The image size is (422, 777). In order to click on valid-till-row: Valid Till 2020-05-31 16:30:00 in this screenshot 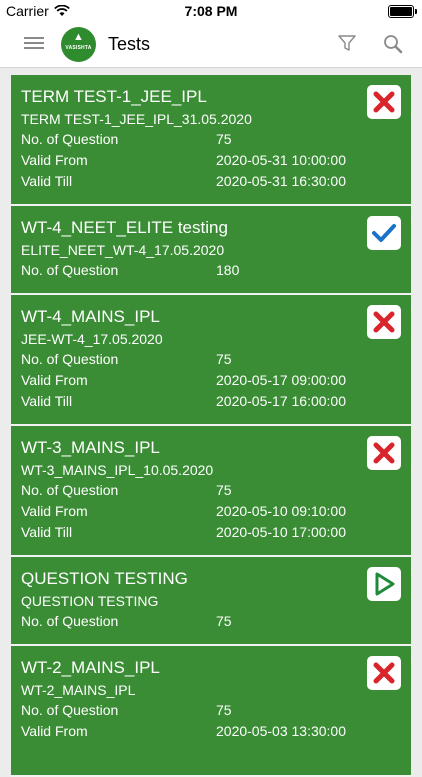, I will do `click(211, 181)`.